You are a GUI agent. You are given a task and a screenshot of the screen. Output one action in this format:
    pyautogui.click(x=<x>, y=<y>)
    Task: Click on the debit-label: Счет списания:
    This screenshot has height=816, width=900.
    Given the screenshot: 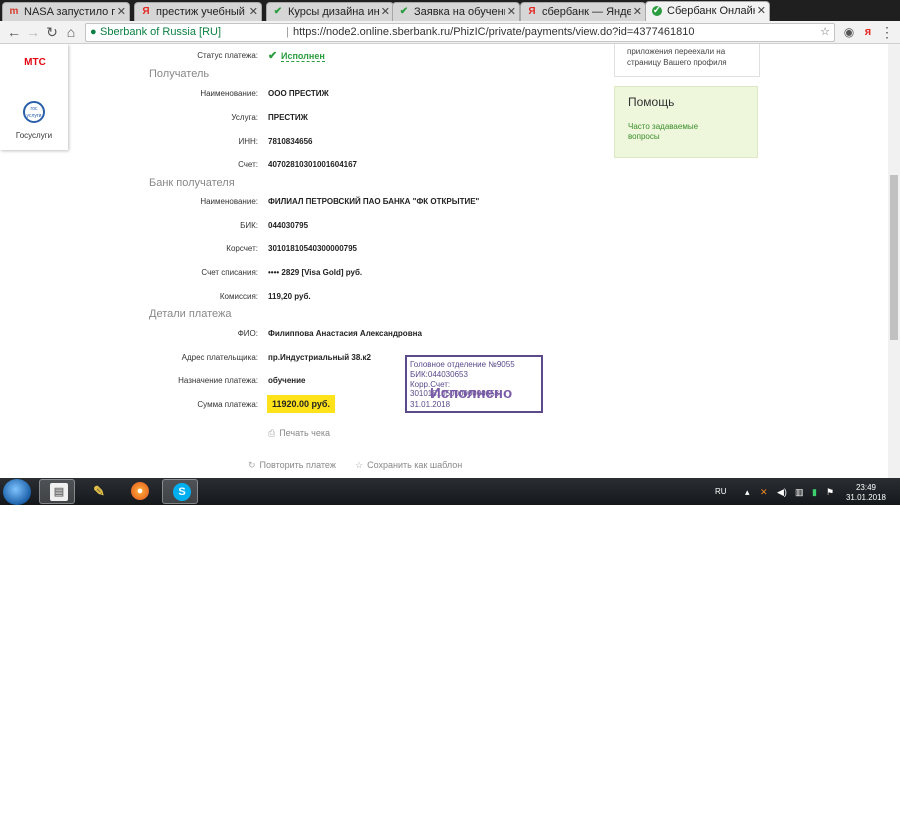 What is the action you would take?
    pyautogui.click(x=229, y=272)
    